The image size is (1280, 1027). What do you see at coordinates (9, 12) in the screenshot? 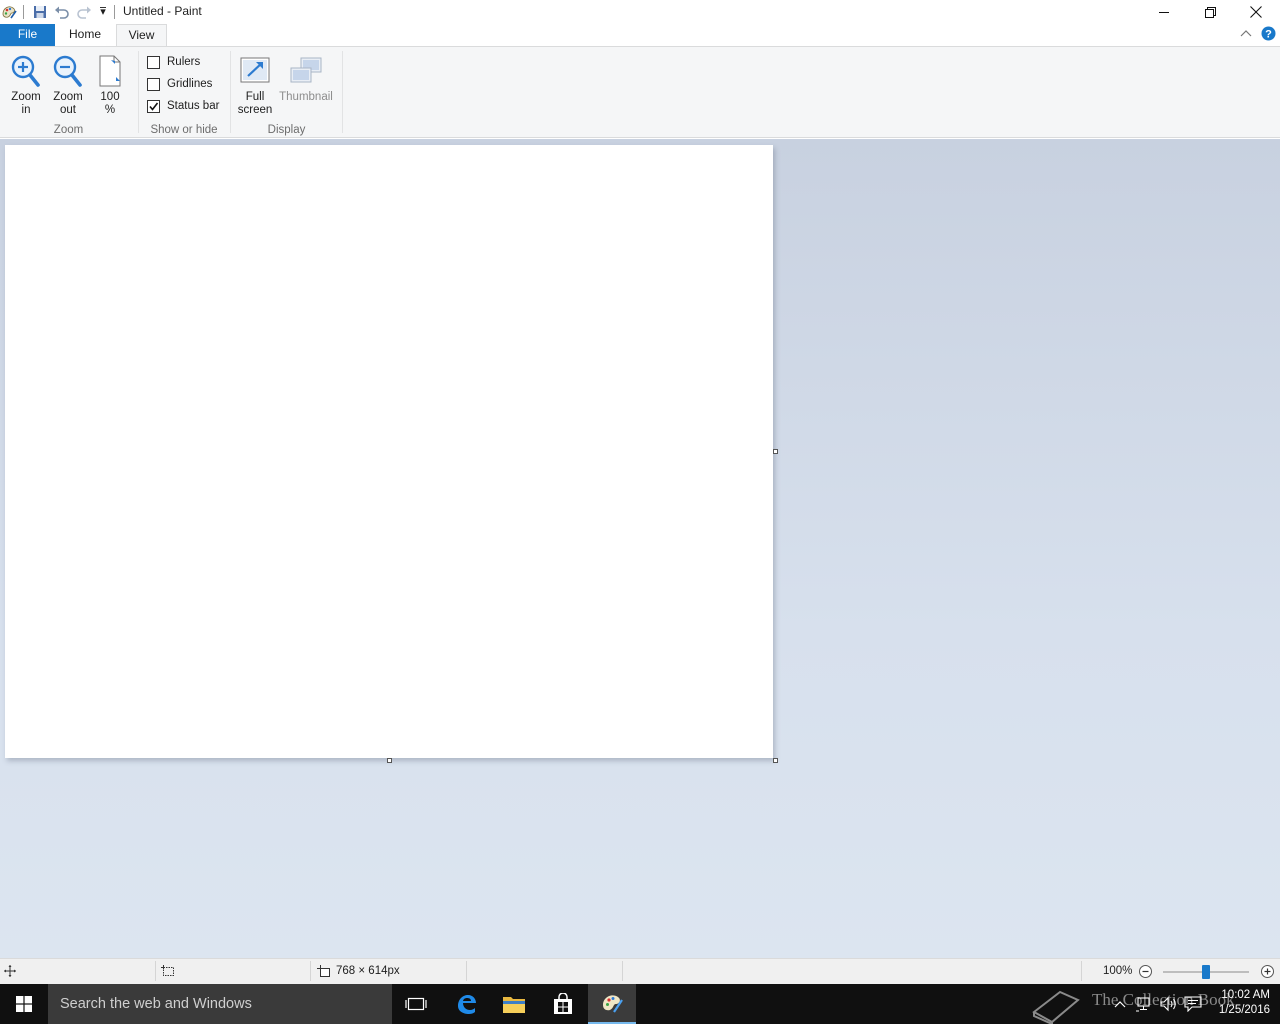
I see `paint-app-icon` at bounding box center [9, 12].